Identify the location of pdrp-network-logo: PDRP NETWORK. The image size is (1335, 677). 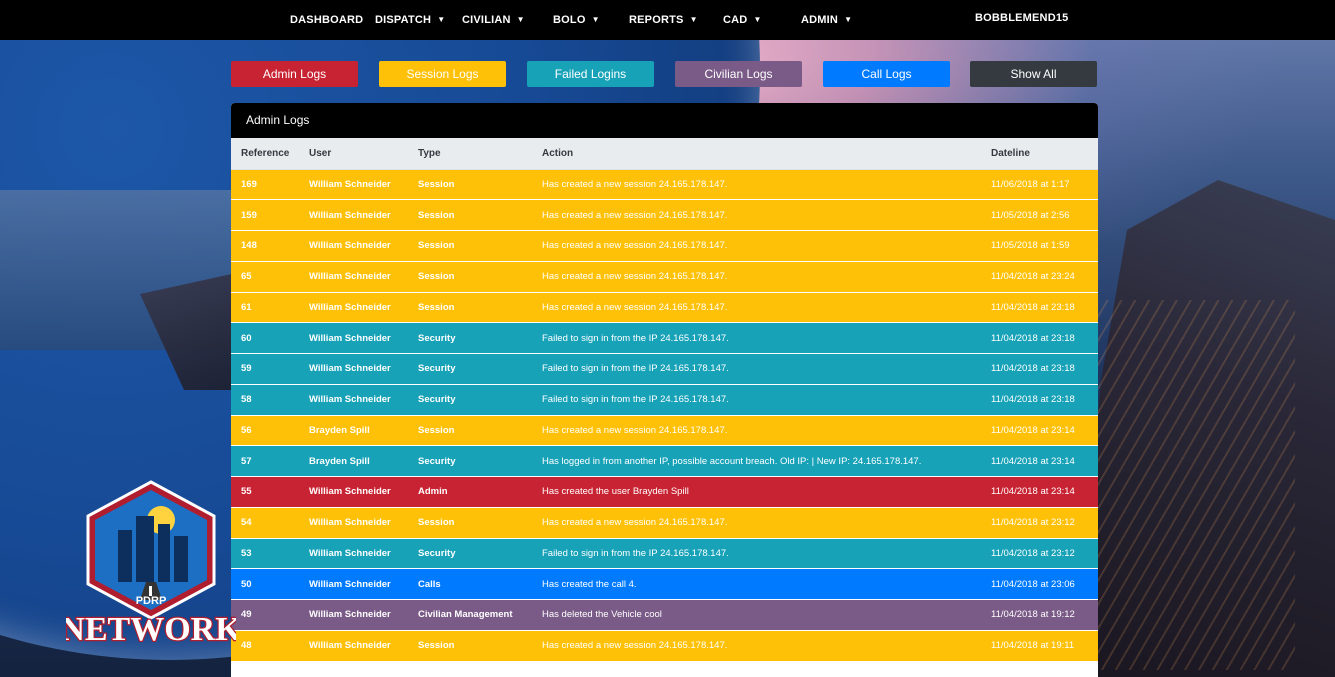
(151, 564).